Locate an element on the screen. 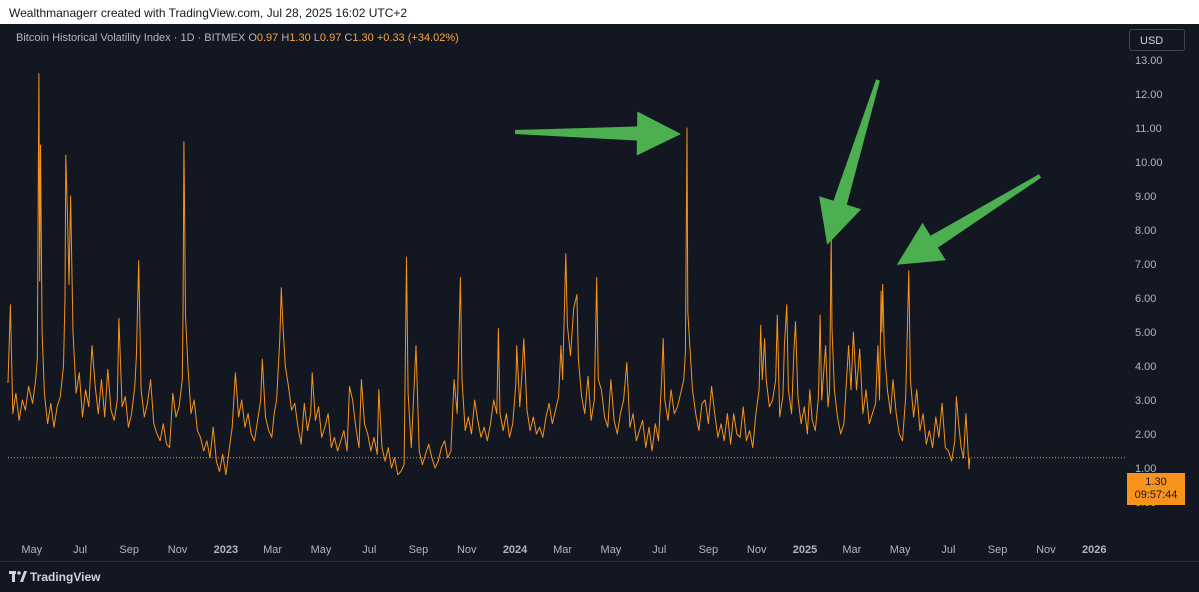  y-tick-label: 12.00 is located at coordinates (1149, 95).